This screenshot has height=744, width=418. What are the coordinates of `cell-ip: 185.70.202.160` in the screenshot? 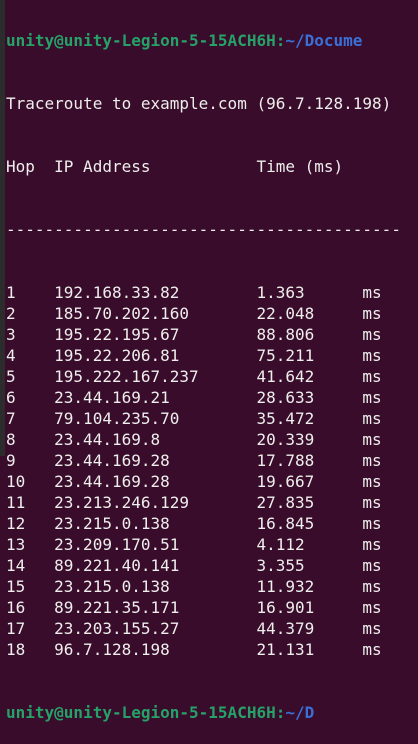 It's located at (122, 313).